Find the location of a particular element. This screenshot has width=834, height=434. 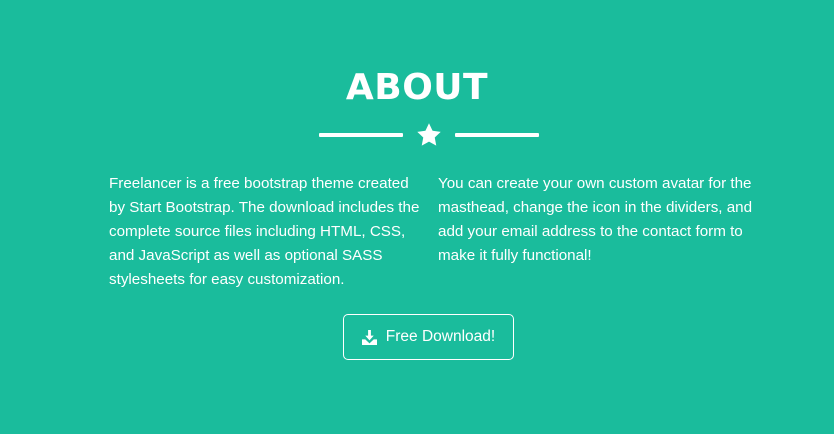

free-download-button: Free Download! is located at coordinates (428, 337).